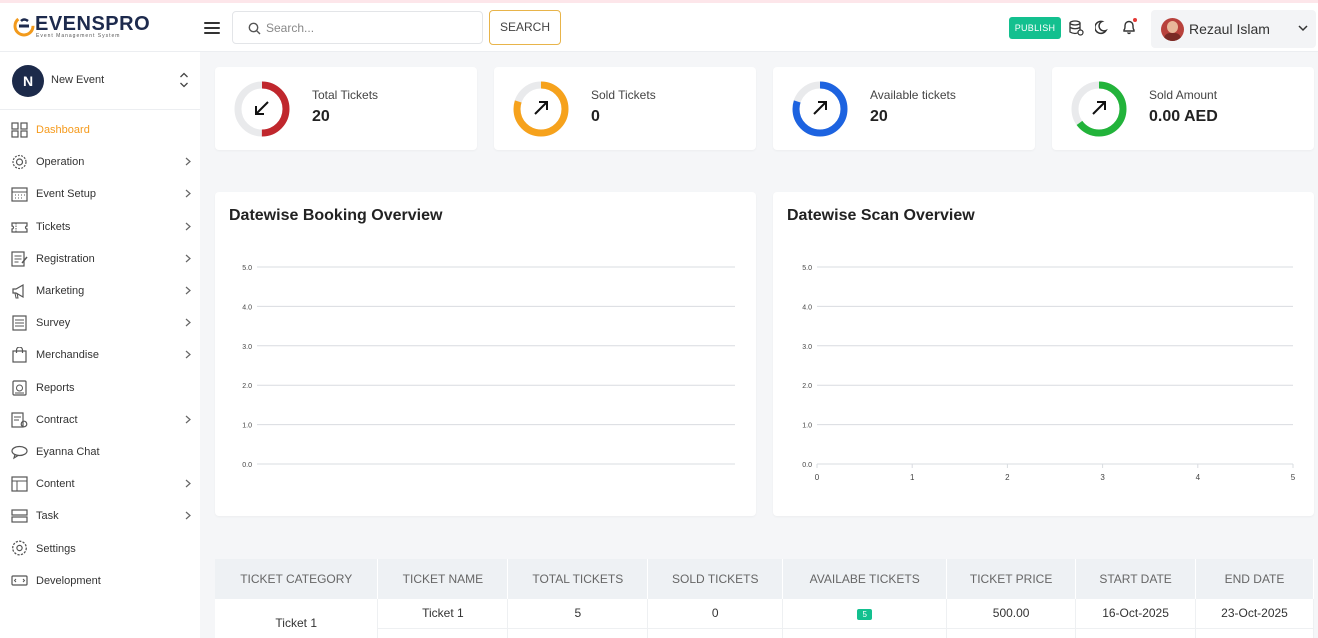 The height and width of the screenshot is (638, 1318). I want to click on chevron-updown-icon, so click(184, 80).